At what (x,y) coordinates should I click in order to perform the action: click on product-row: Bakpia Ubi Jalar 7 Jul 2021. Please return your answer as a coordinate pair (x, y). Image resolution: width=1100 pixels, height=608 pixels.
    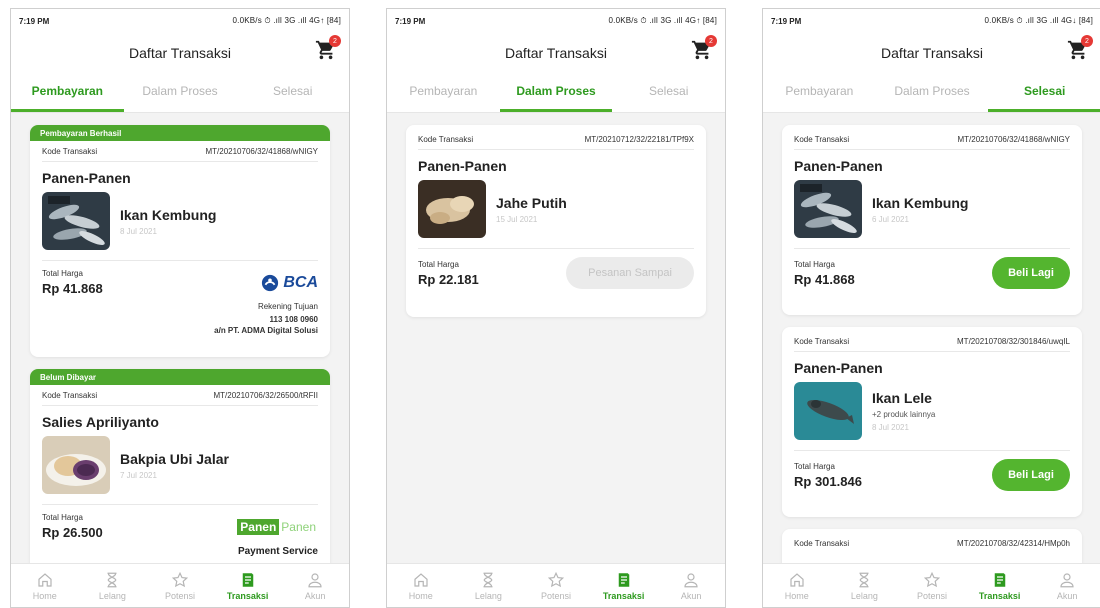
    Looking at the image, I should click on (180, 465).